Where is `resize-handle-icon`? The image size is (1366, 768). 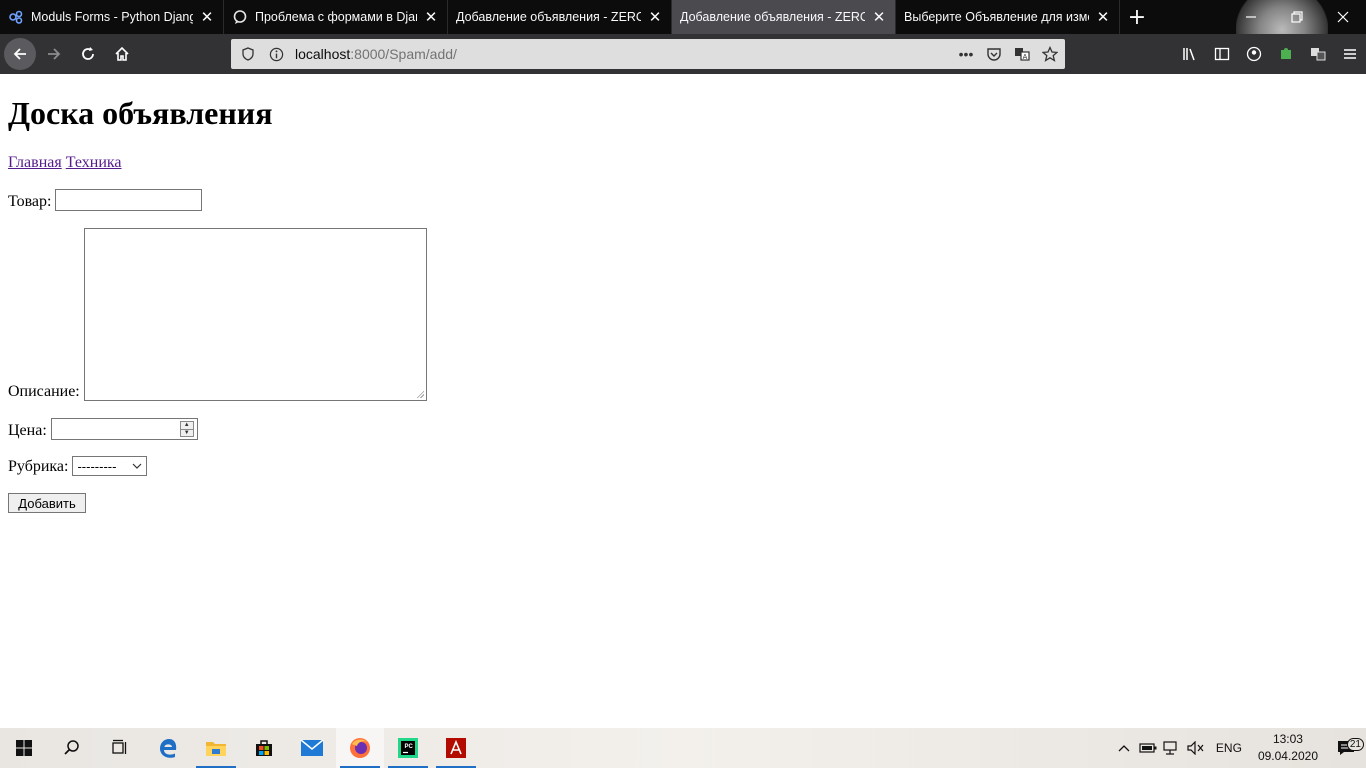 resize-handle-icon is located at coordinates (419, 394).